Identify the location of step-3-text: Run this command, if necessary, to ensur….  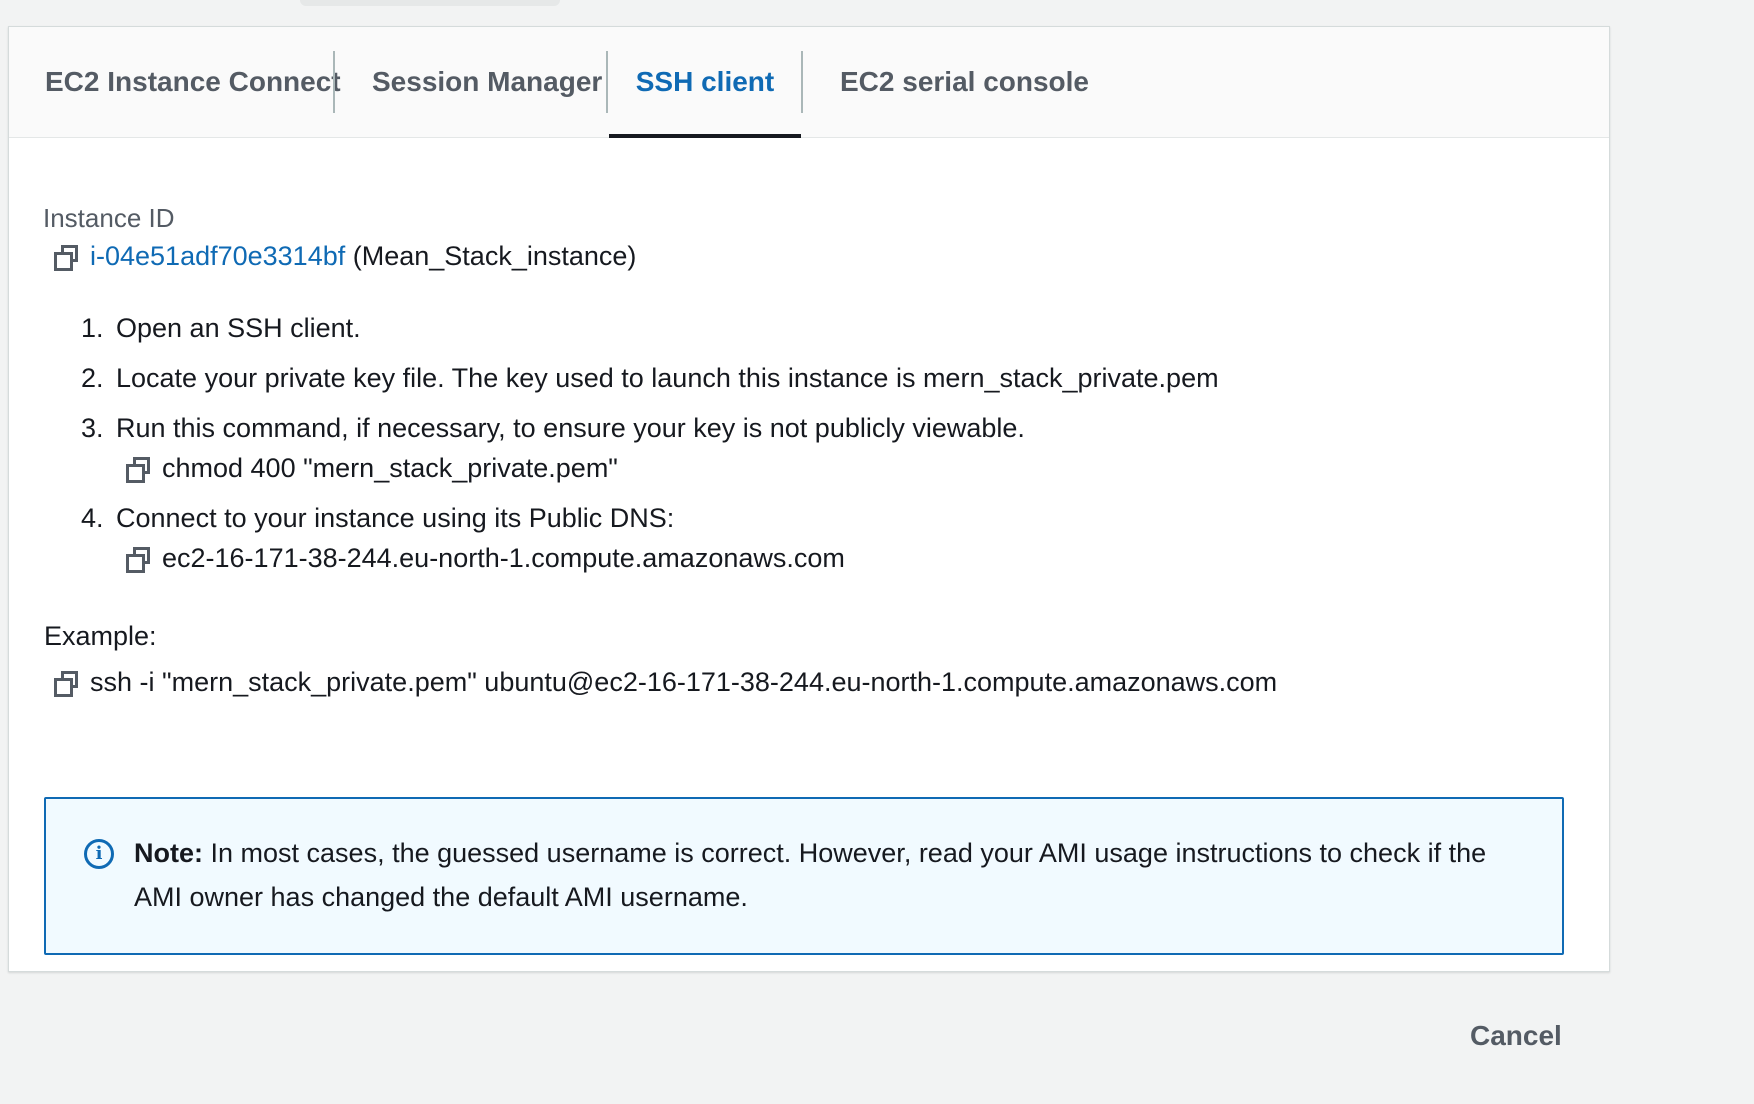
(570, 428).